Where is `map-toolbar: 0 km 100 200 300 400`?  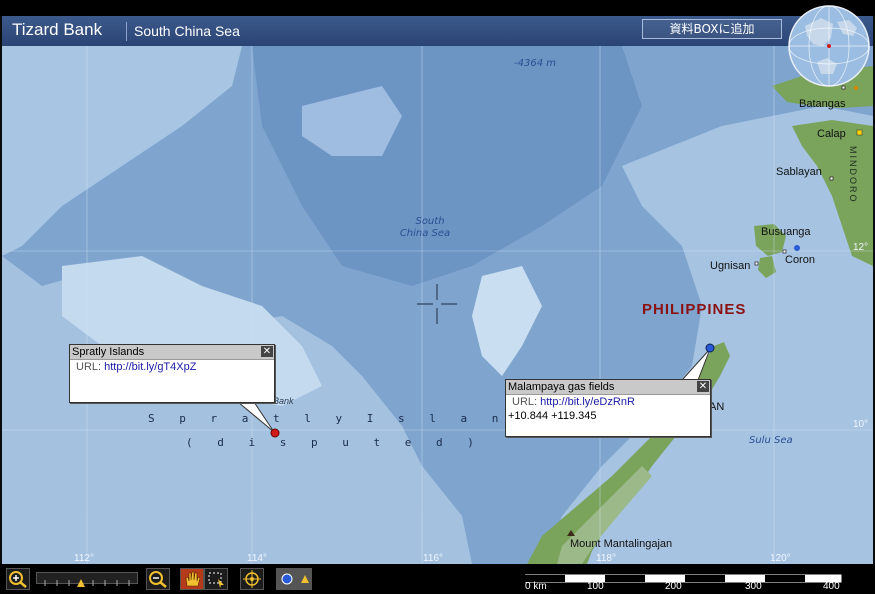 map-toolbar: 0 km 100 200 300 400 is located at coordinates (437, 579).